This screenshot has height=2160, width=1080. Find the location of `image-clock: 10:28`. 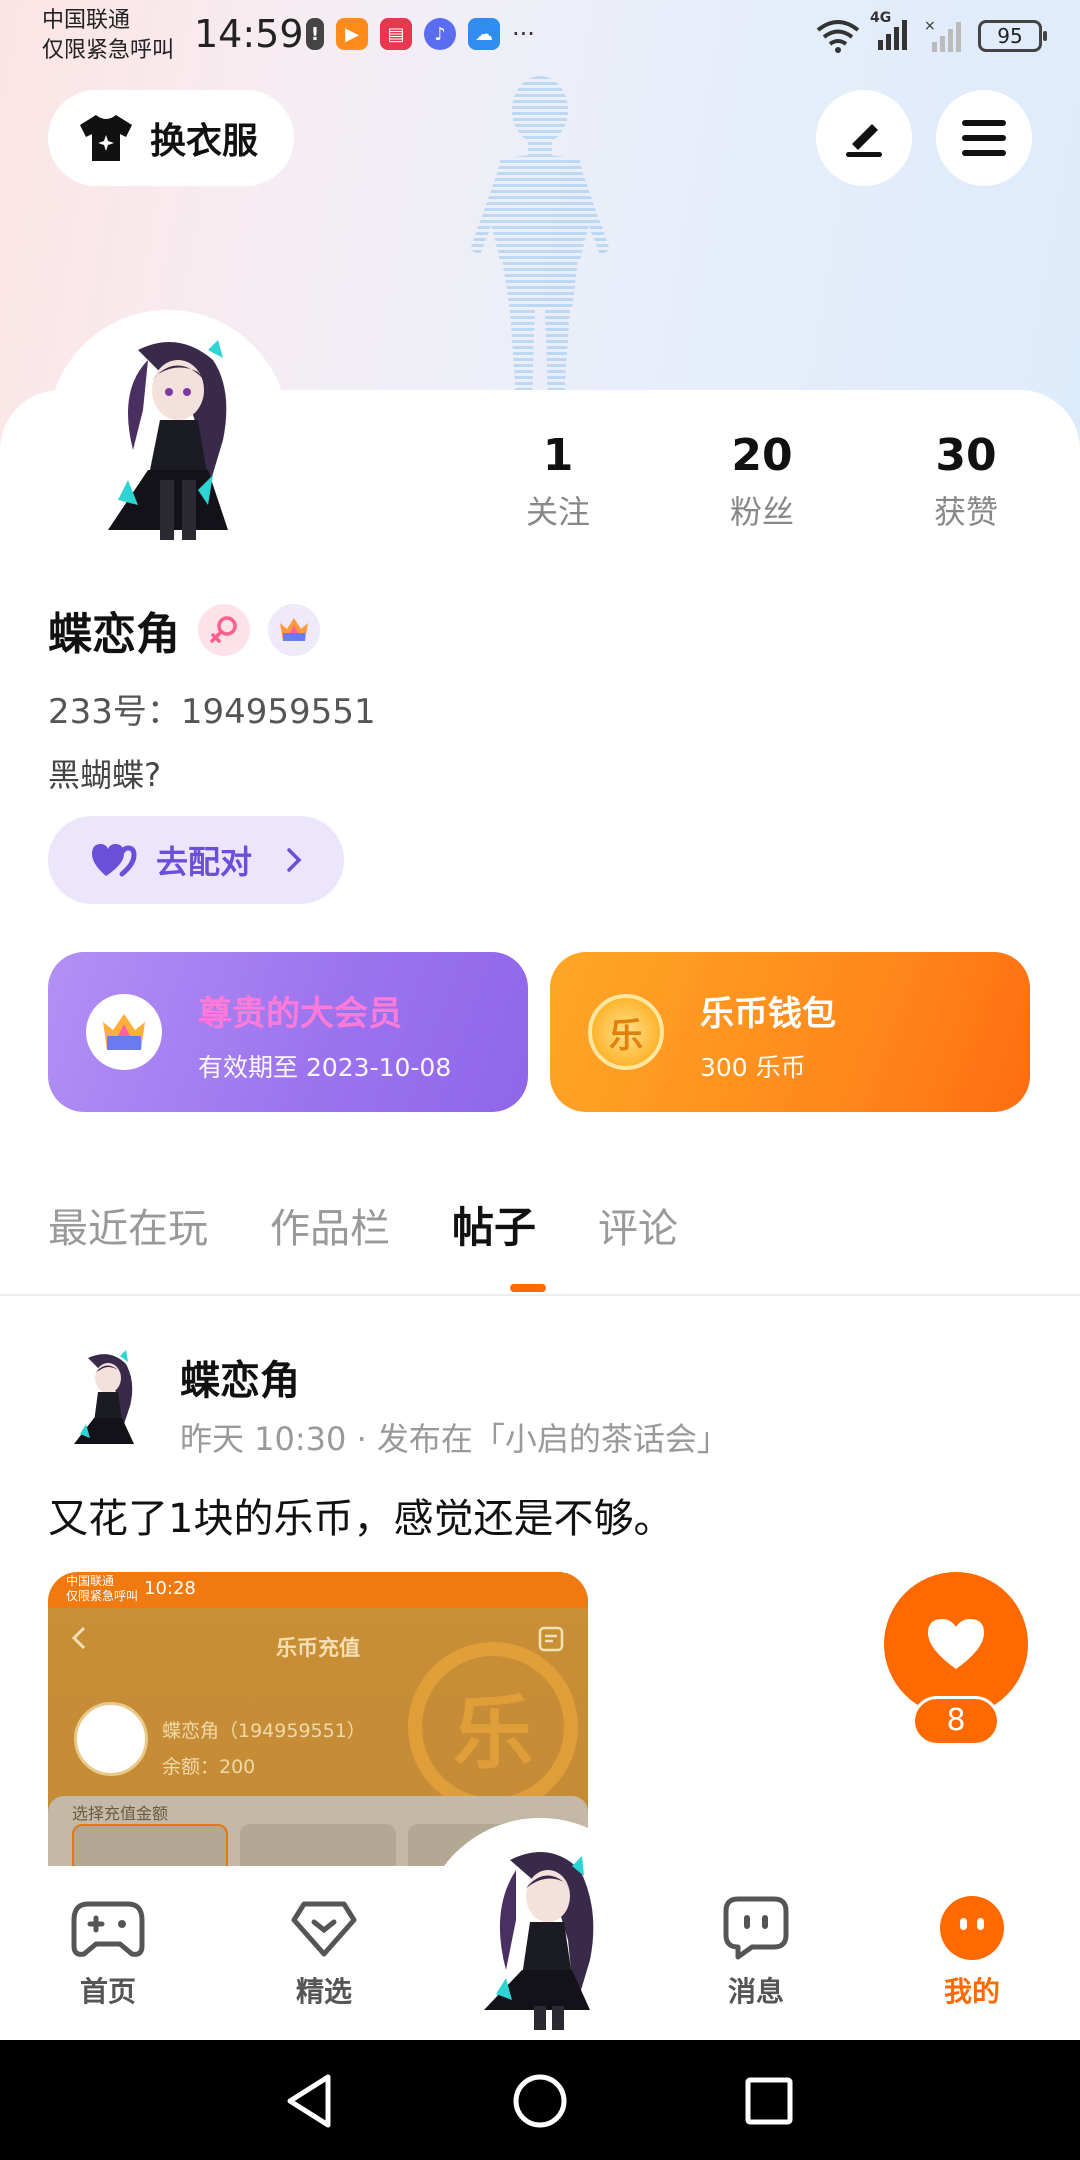

image-clock: 10:28 is located at coordinates (170, 1588).